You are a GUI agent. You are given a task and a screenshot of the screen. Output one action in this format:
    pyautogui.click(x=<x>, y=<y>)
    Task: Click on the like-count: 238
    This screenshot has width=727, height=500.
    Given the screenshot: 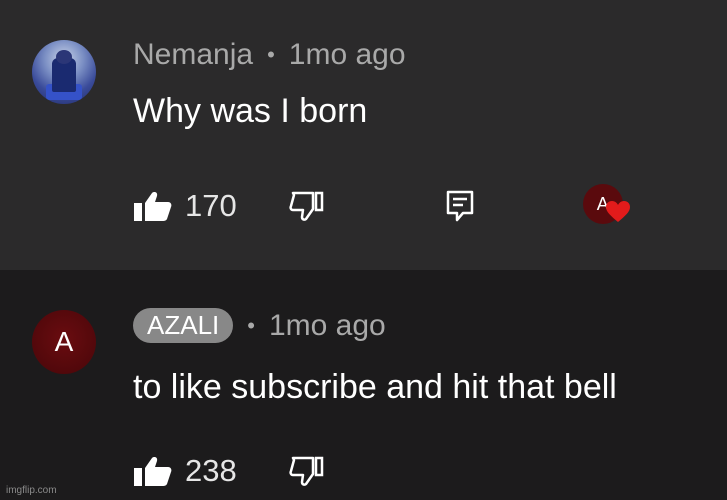 What is the action you would take?
    pyautogui.click(x=211, y=470)
    